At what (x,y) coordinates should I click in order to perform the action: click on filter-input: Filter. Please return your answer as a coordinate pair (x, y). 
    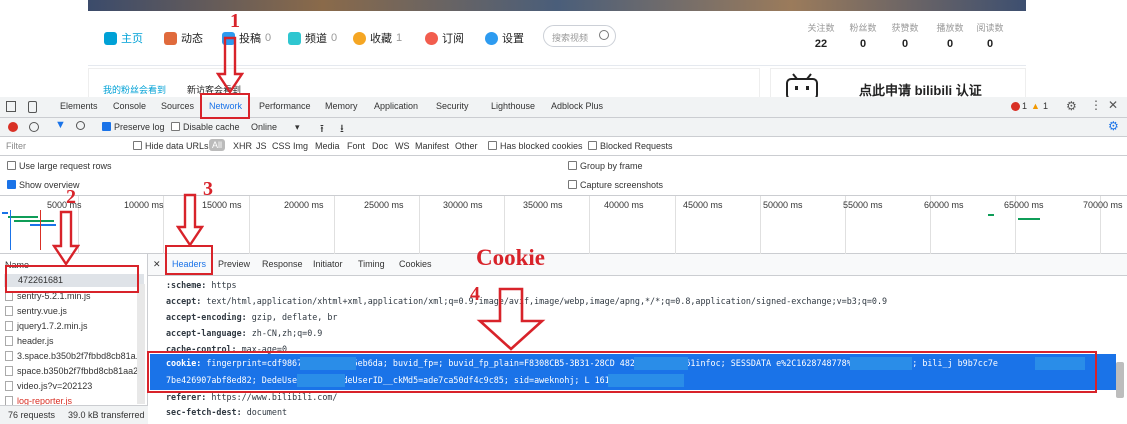
    Looking at the image, I should click on (16, 146).